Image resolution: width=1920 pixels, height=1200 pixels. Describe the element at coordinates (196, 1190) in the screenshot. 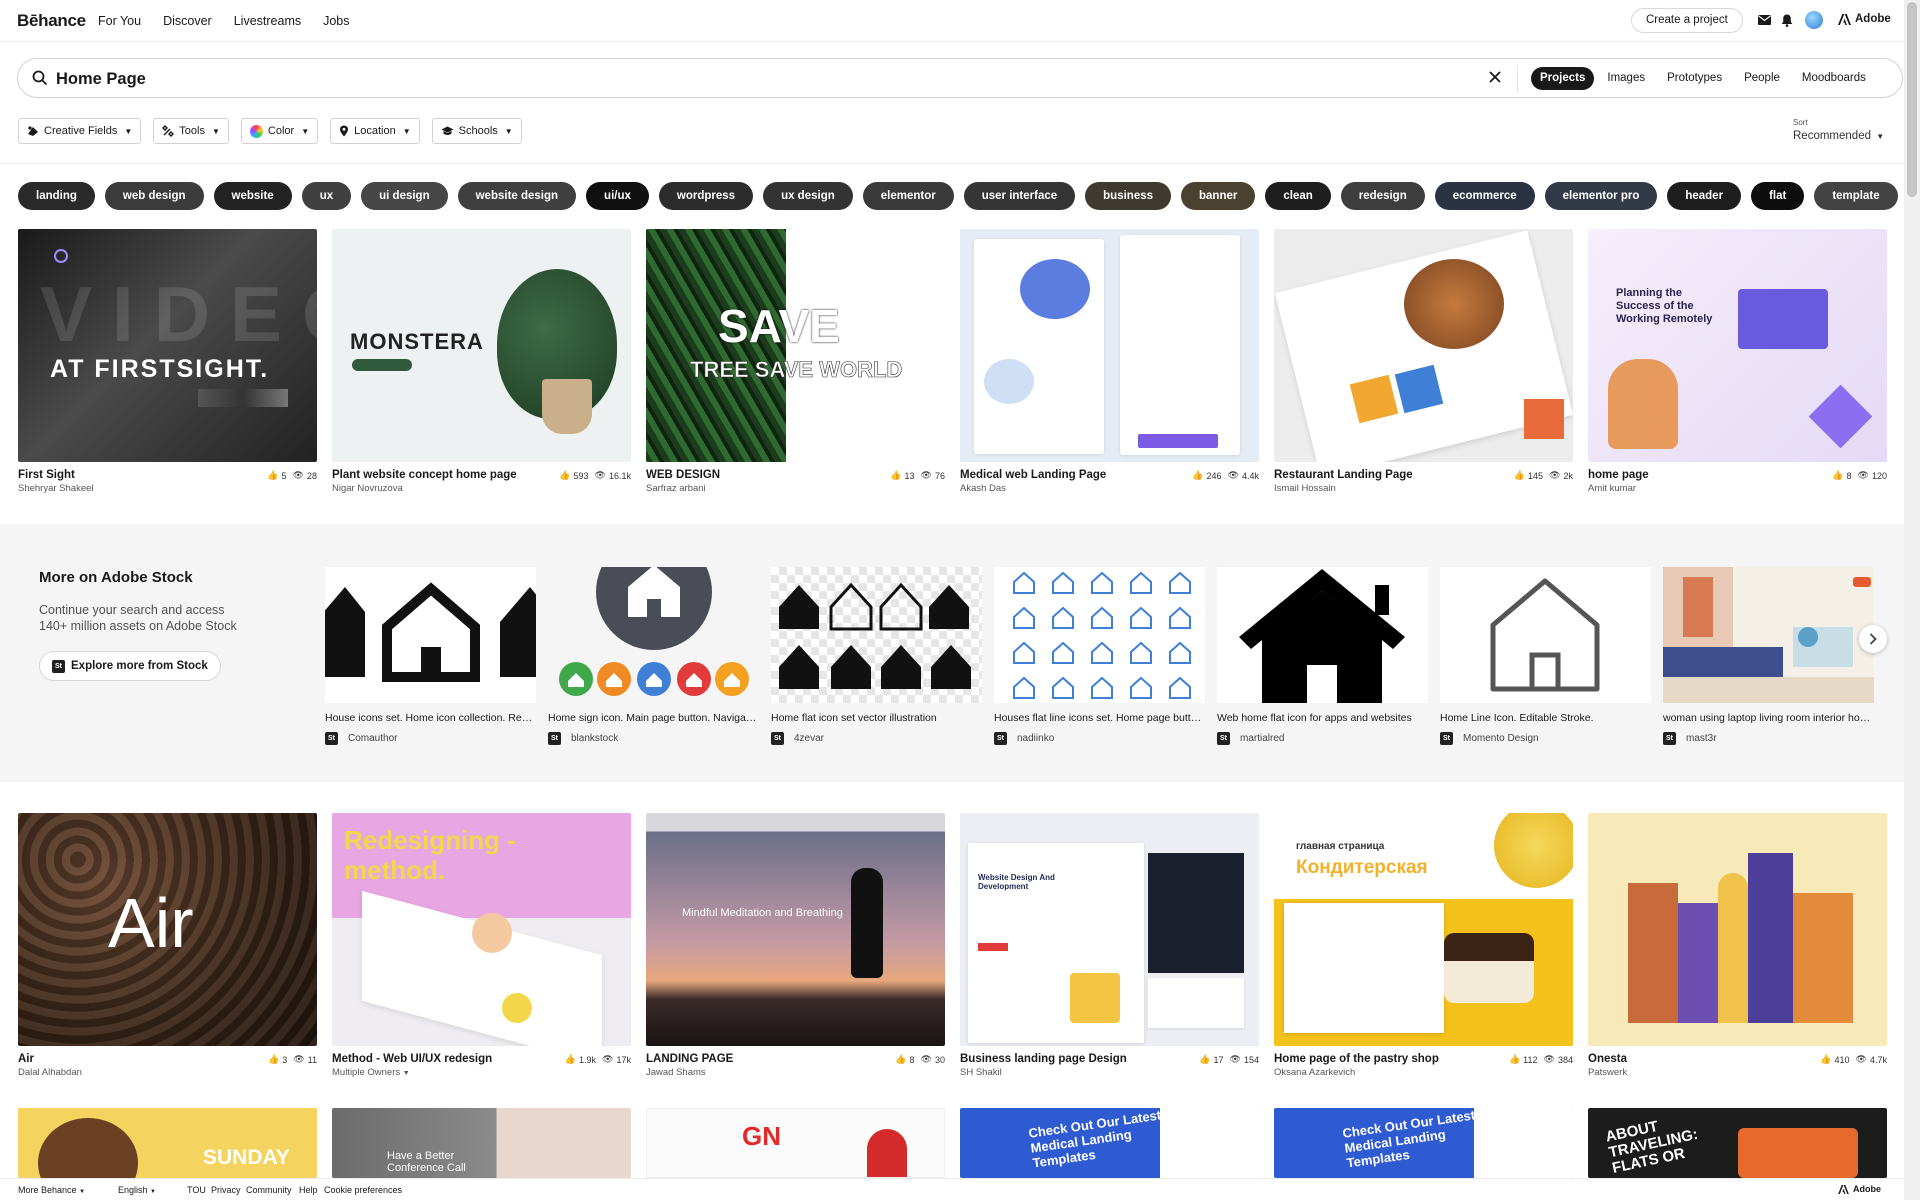

I see `footer-link-tou: TOU` at that location.